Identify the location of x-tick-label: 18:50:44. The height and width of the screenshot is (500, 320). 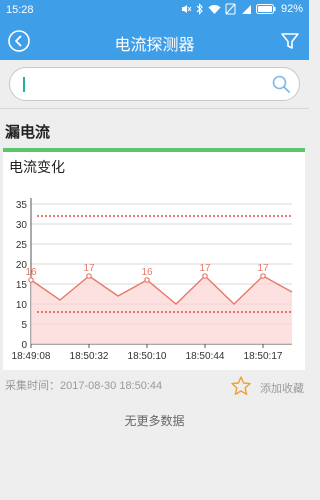
(205, 356).